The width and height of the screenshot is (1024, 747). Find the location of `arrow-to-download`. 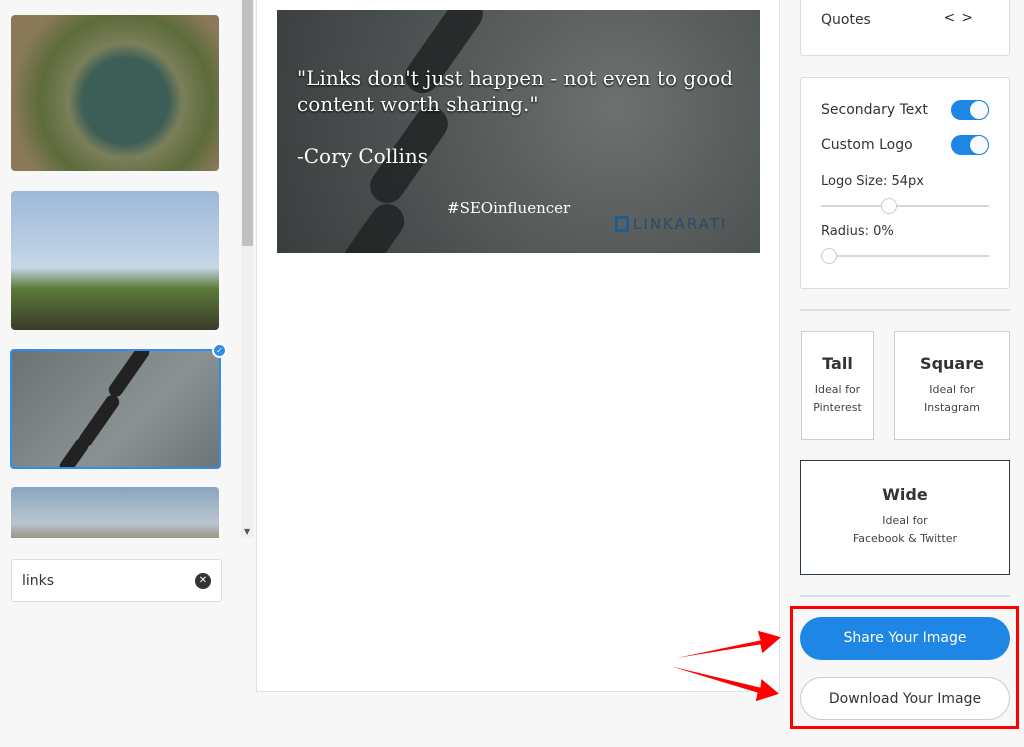

arrow-to-download is located at coordinates (718, 682).